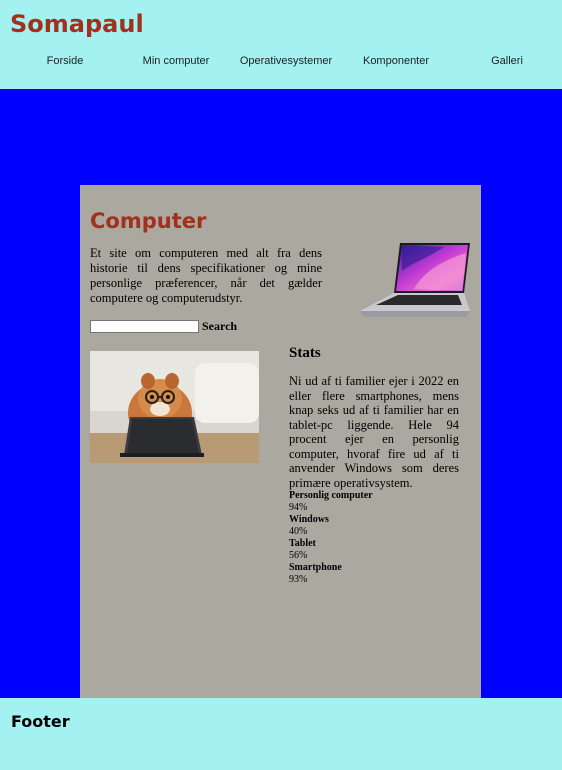  Describe the element at coordinates (40, 721) in the screenshot. I see `footer-title: Footer` at that location.